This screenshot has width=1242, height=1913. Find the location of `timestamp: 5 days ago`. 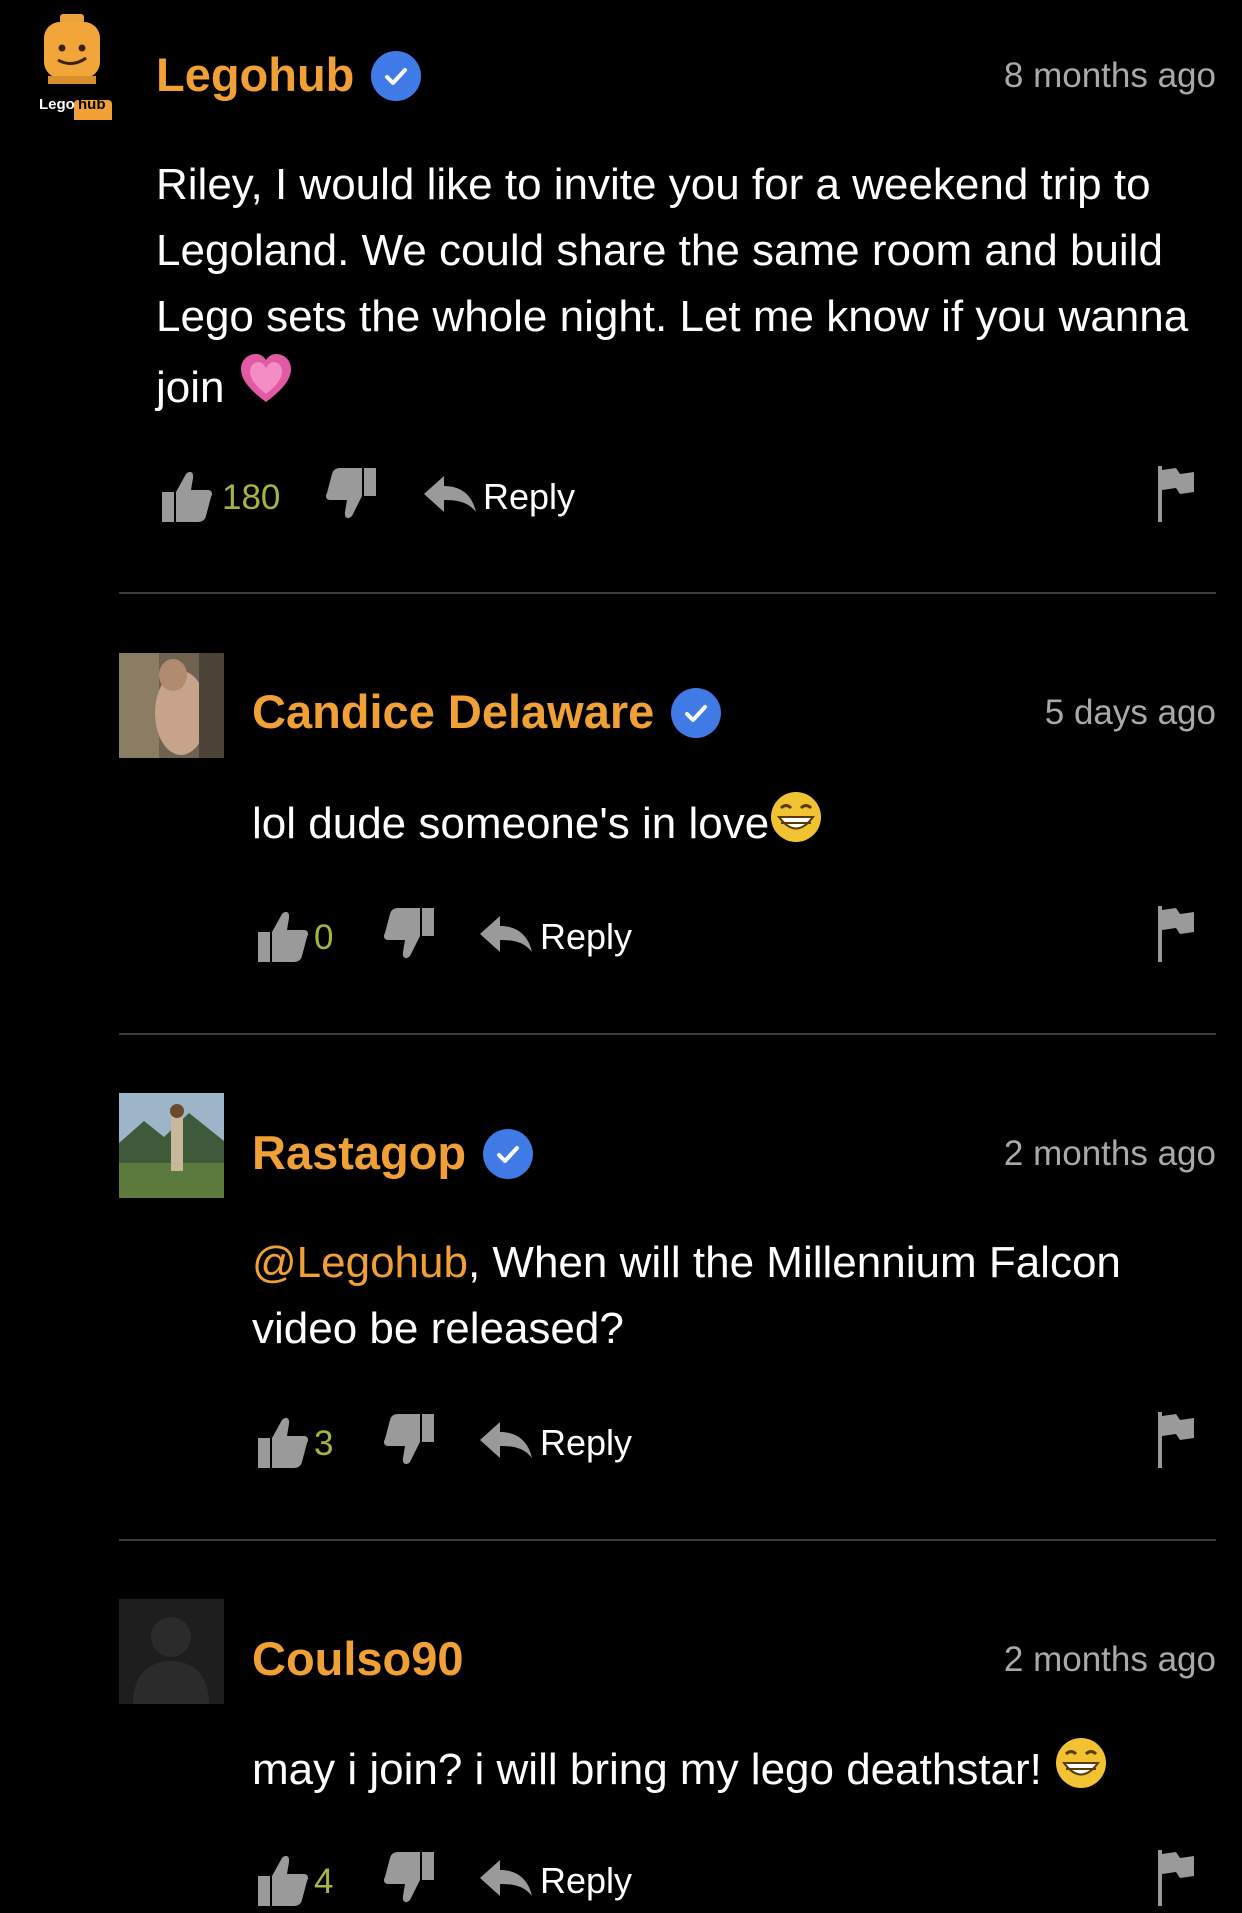

timestamp: 5 days ago is located at coordinates (1130, 712).